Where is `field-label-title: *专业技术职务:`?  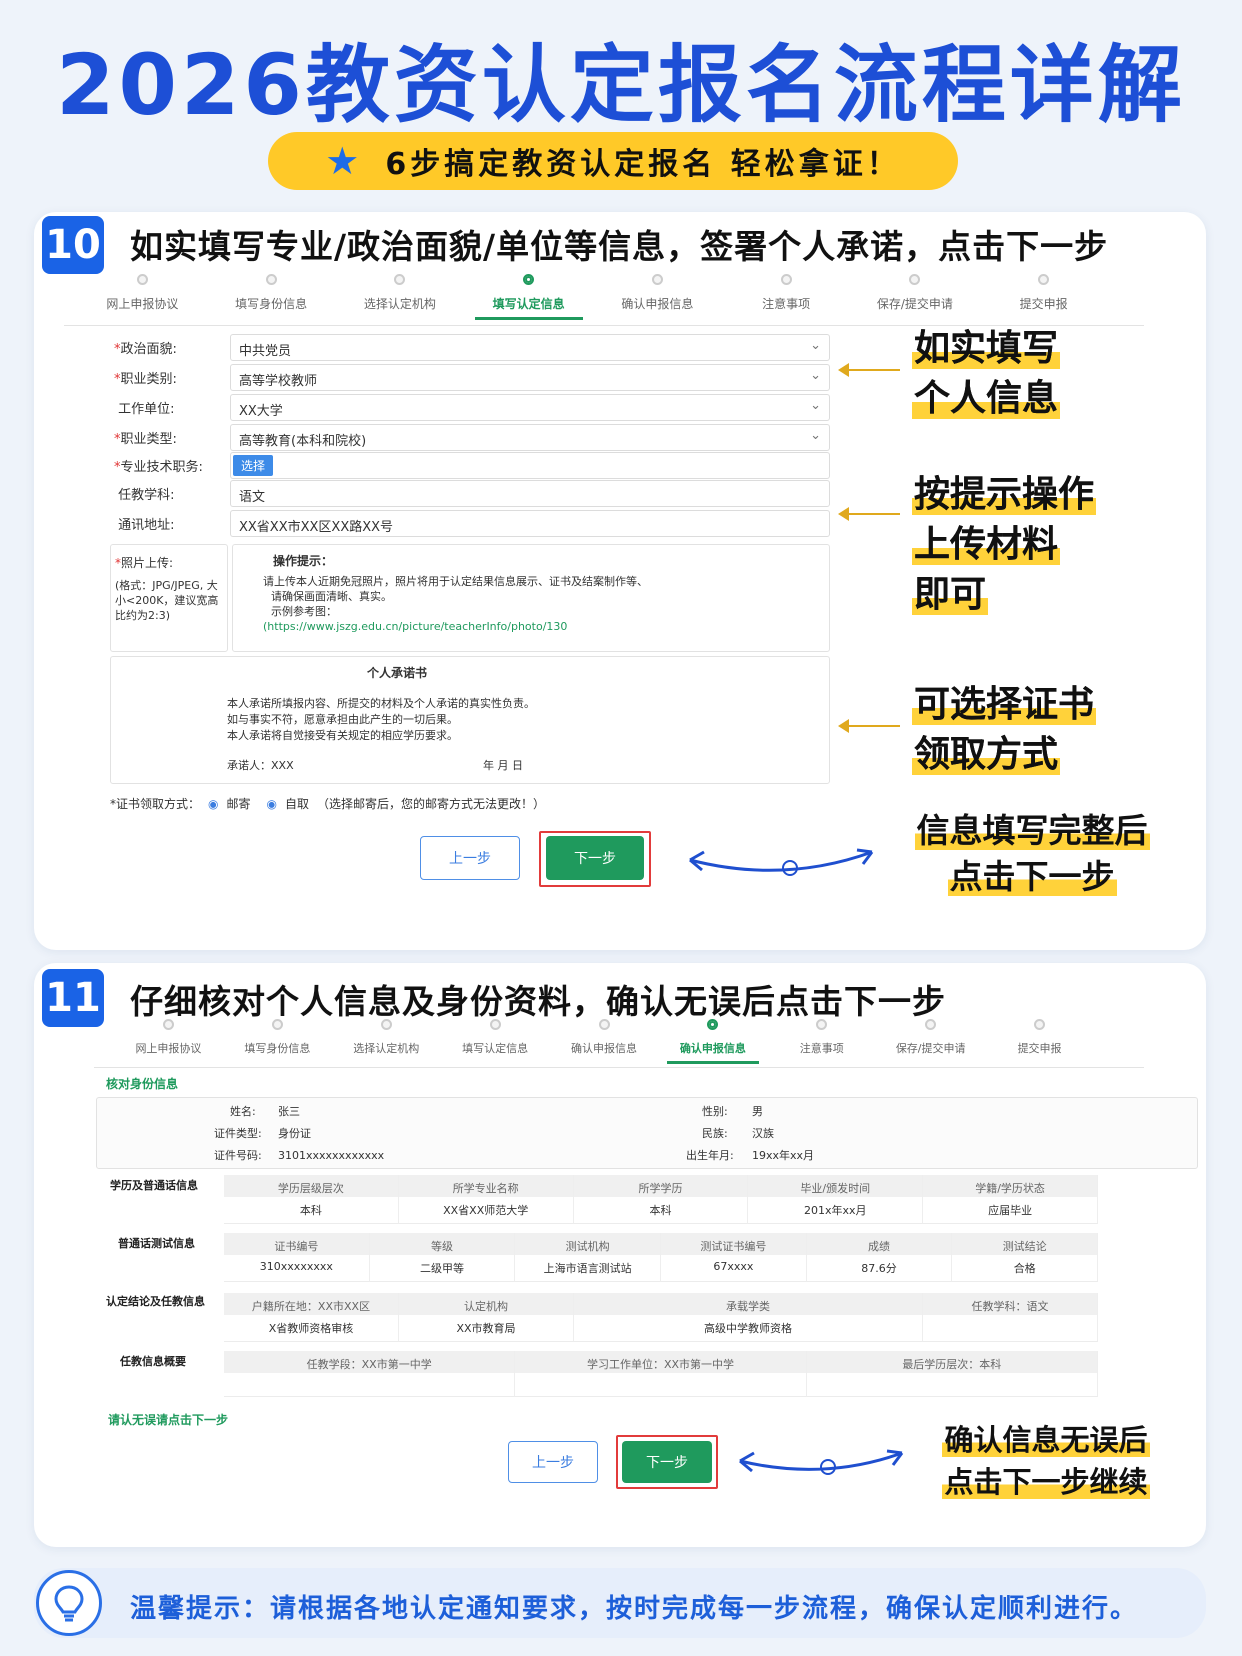 field-label-title: *专业技术职务: is located at coordinates (158, 467).